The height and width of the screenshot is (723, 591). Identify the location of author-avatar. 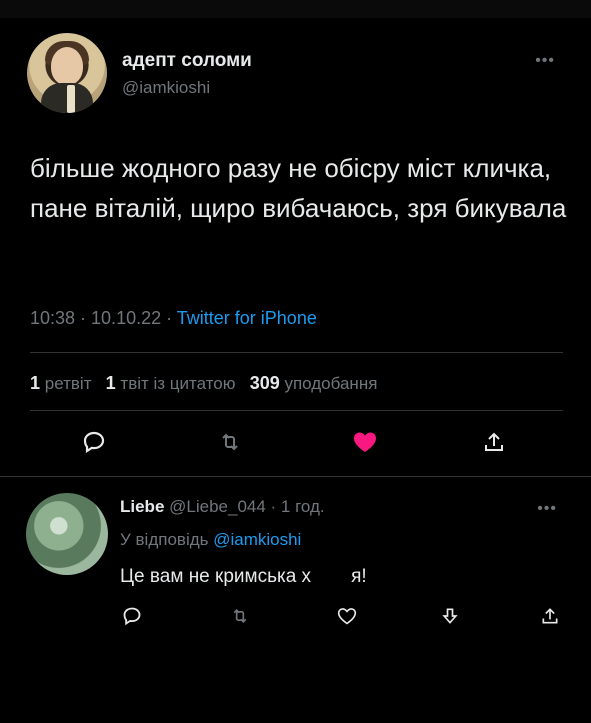
(67, 73).